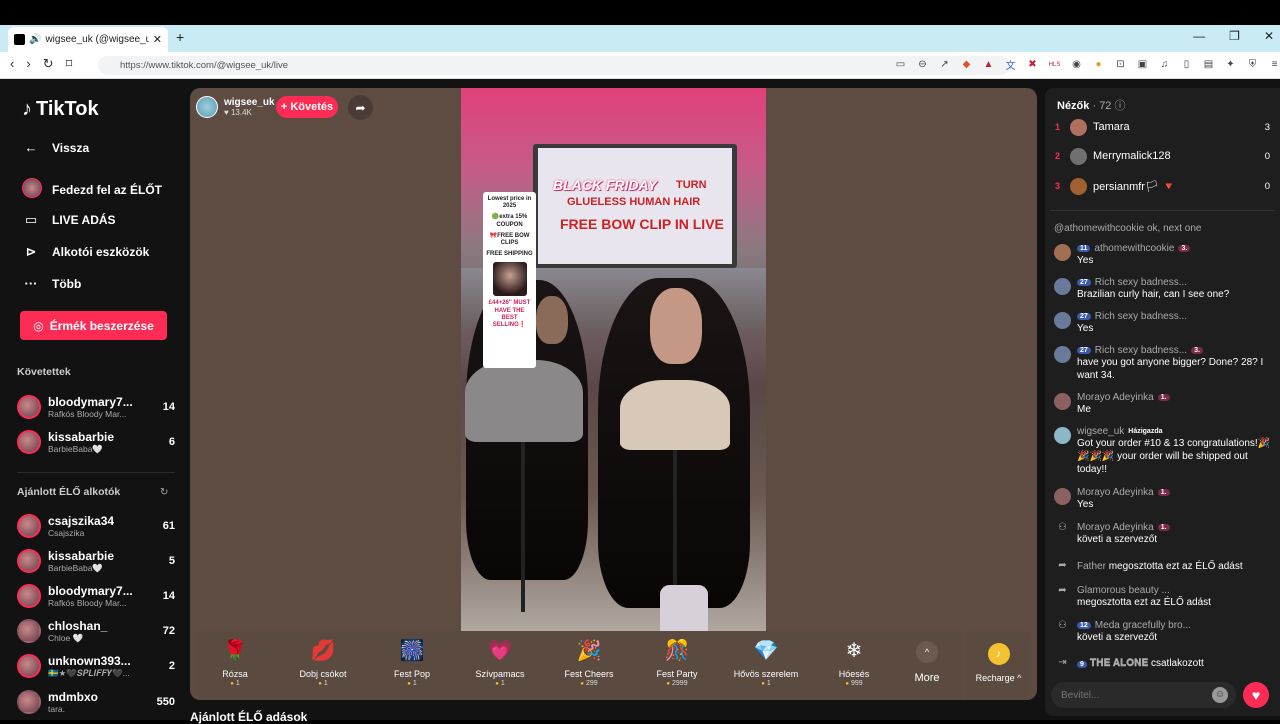 The width and height of the screenshot is (1280, 724). I want to click on tiktok-logo: ♪ TikTok, so click(60, 109).